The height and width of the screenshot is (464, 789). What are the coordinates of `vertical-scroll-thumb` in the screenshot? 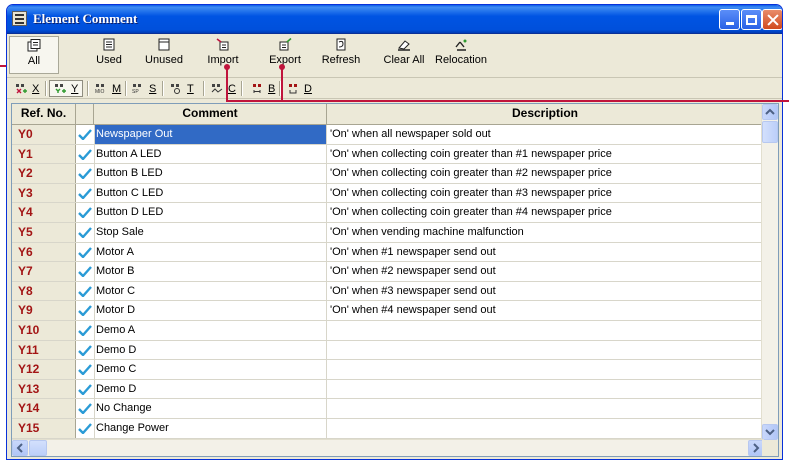 It's located at (770, 132).